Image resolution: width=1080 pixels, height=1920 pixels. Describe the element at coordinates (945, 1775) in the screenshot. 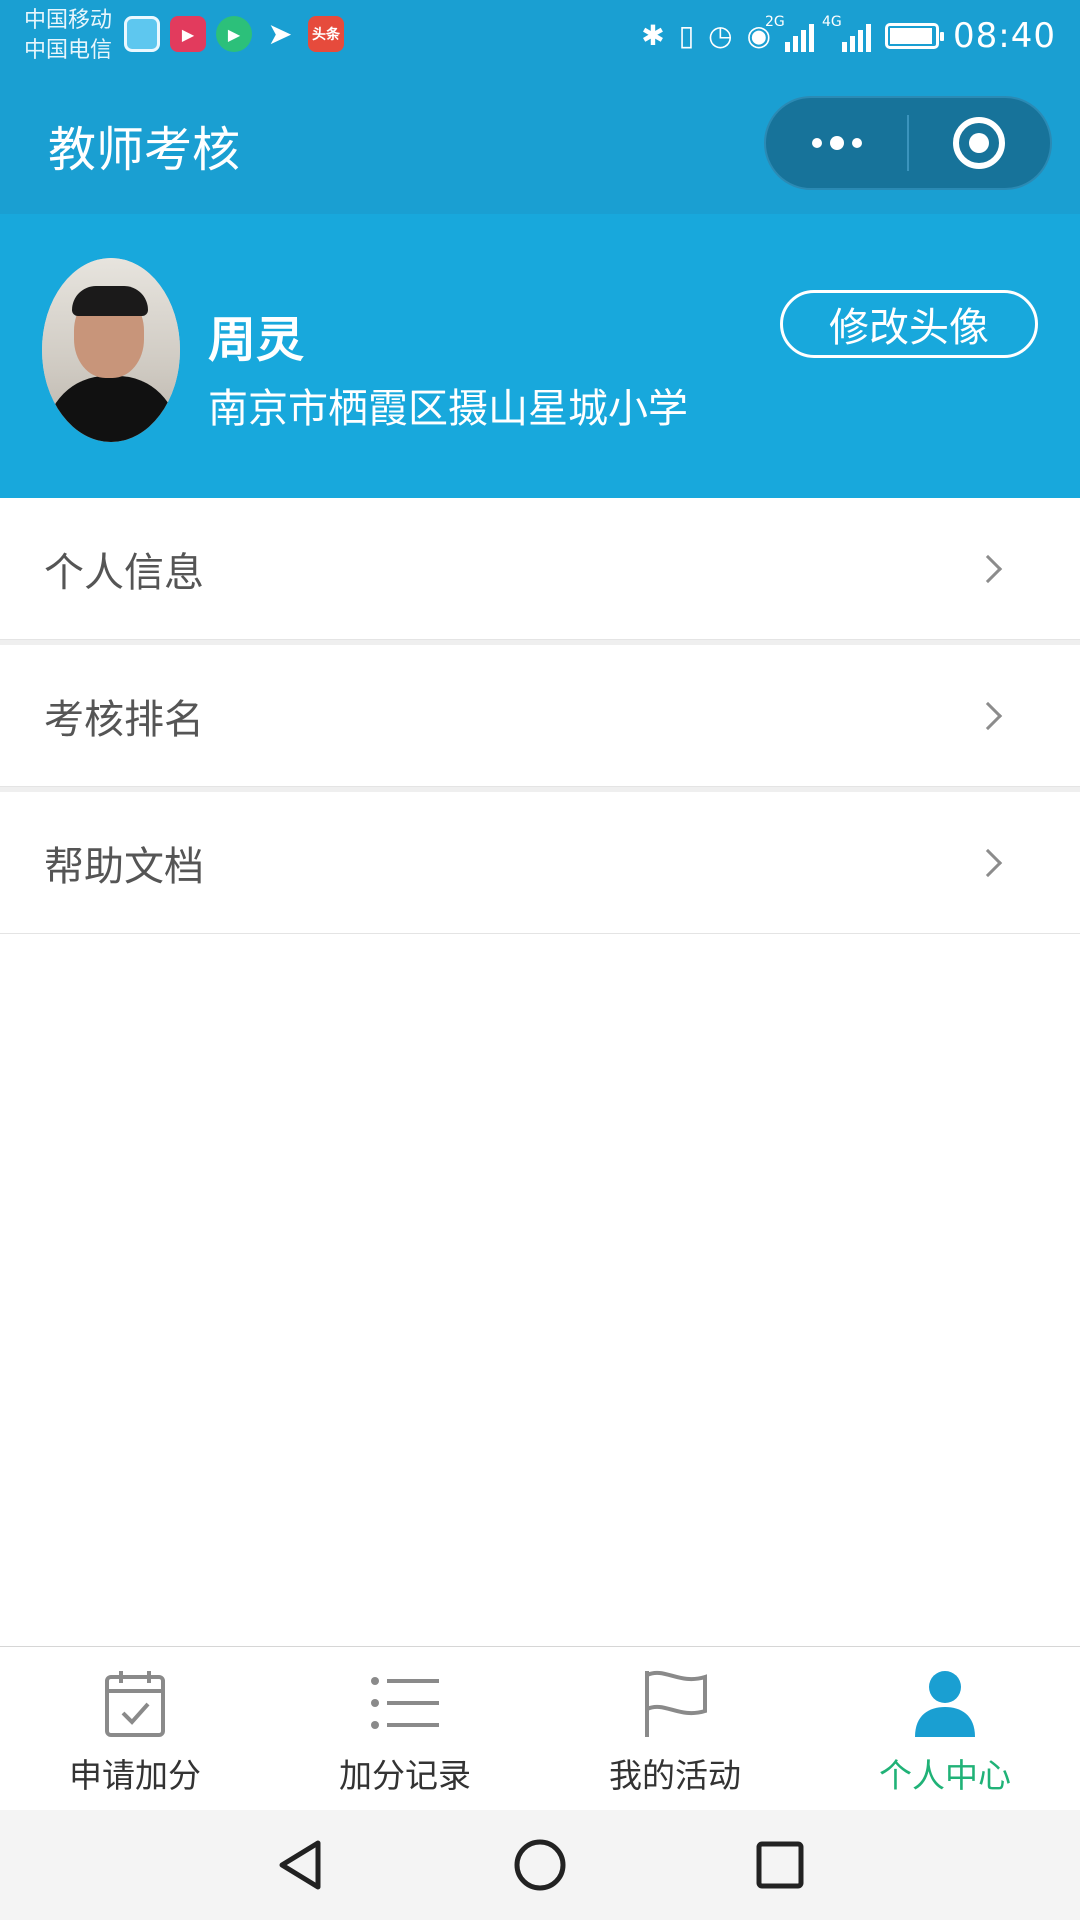

I see `tab-label: 个人中心` at that location.